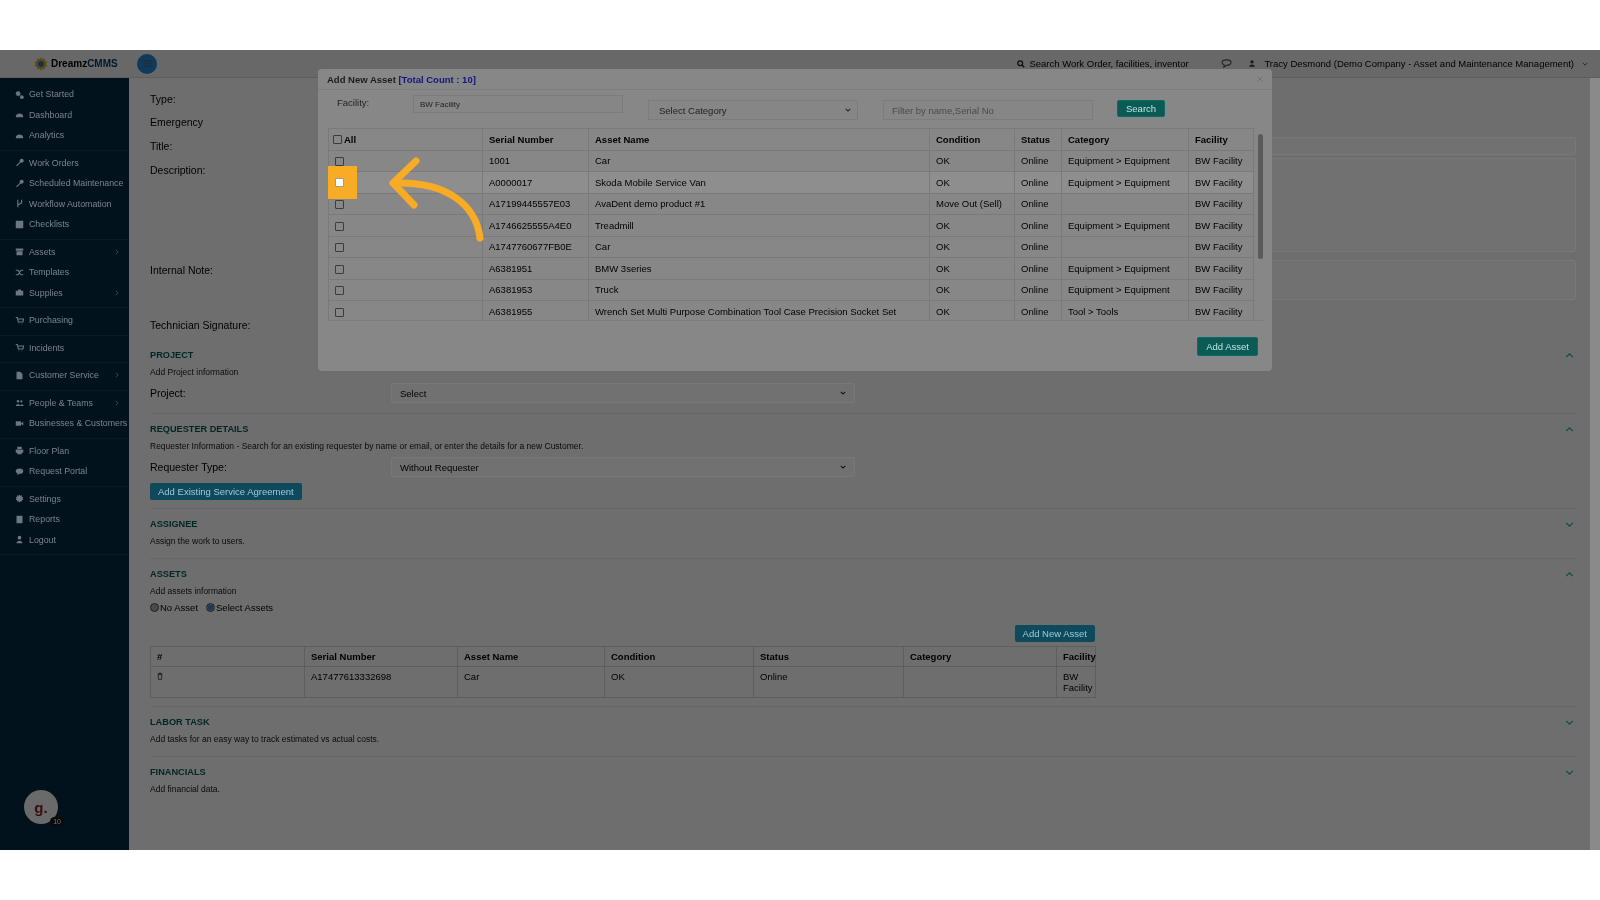 The image size is (1600, 900). I want to click on title-label: Title:, so click(161, 145).